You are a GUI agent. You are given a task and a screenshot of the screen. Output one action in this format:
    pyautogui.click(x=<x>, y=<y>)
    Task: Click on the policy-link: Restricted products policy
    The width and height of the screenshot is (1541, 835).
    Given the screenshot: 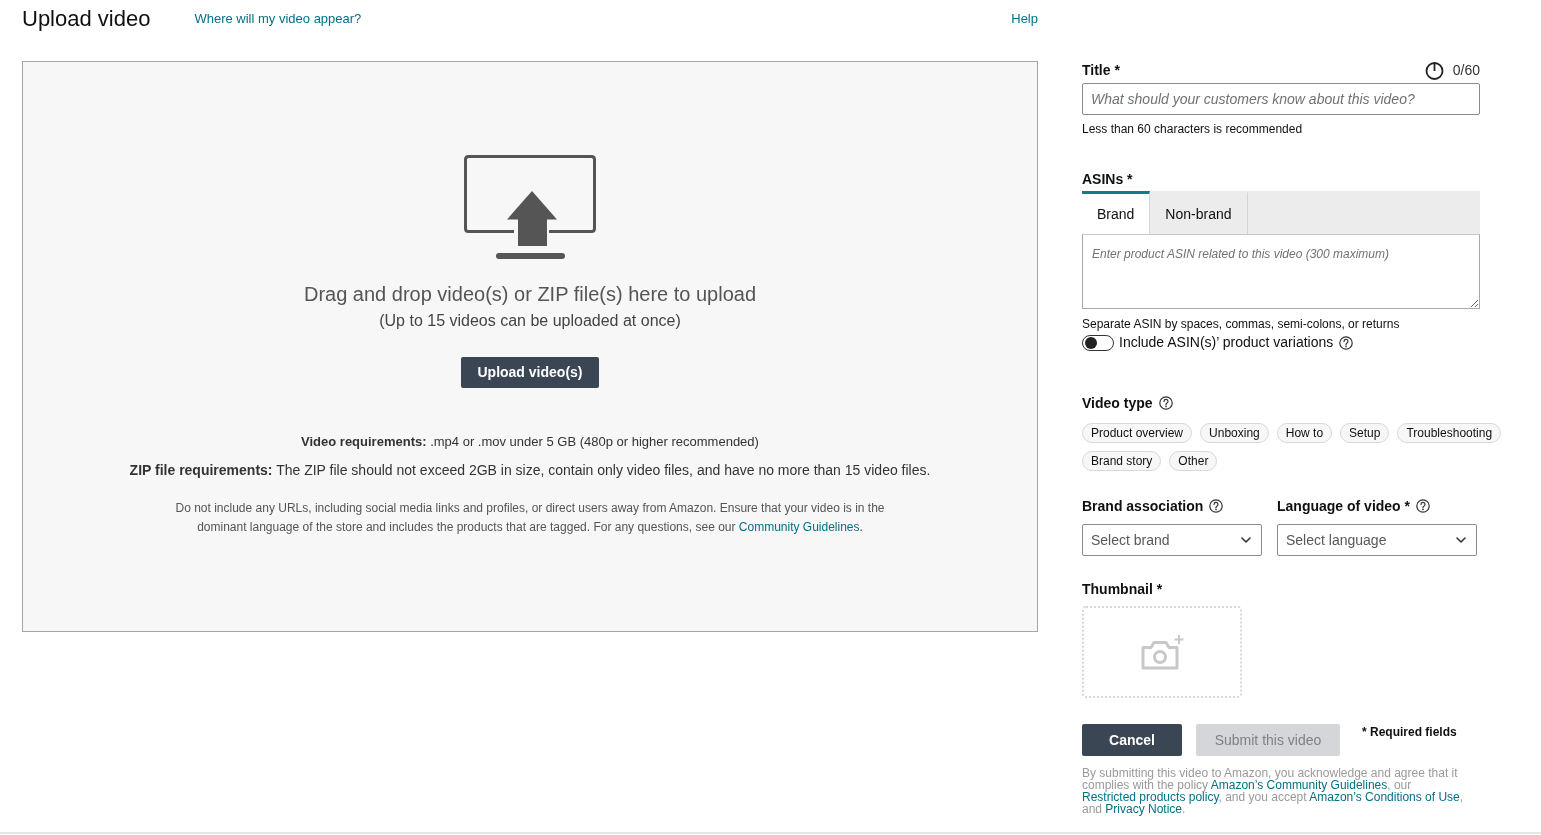 What is the action you would take?
    pyautogui.click(x=1150, y=797)
    